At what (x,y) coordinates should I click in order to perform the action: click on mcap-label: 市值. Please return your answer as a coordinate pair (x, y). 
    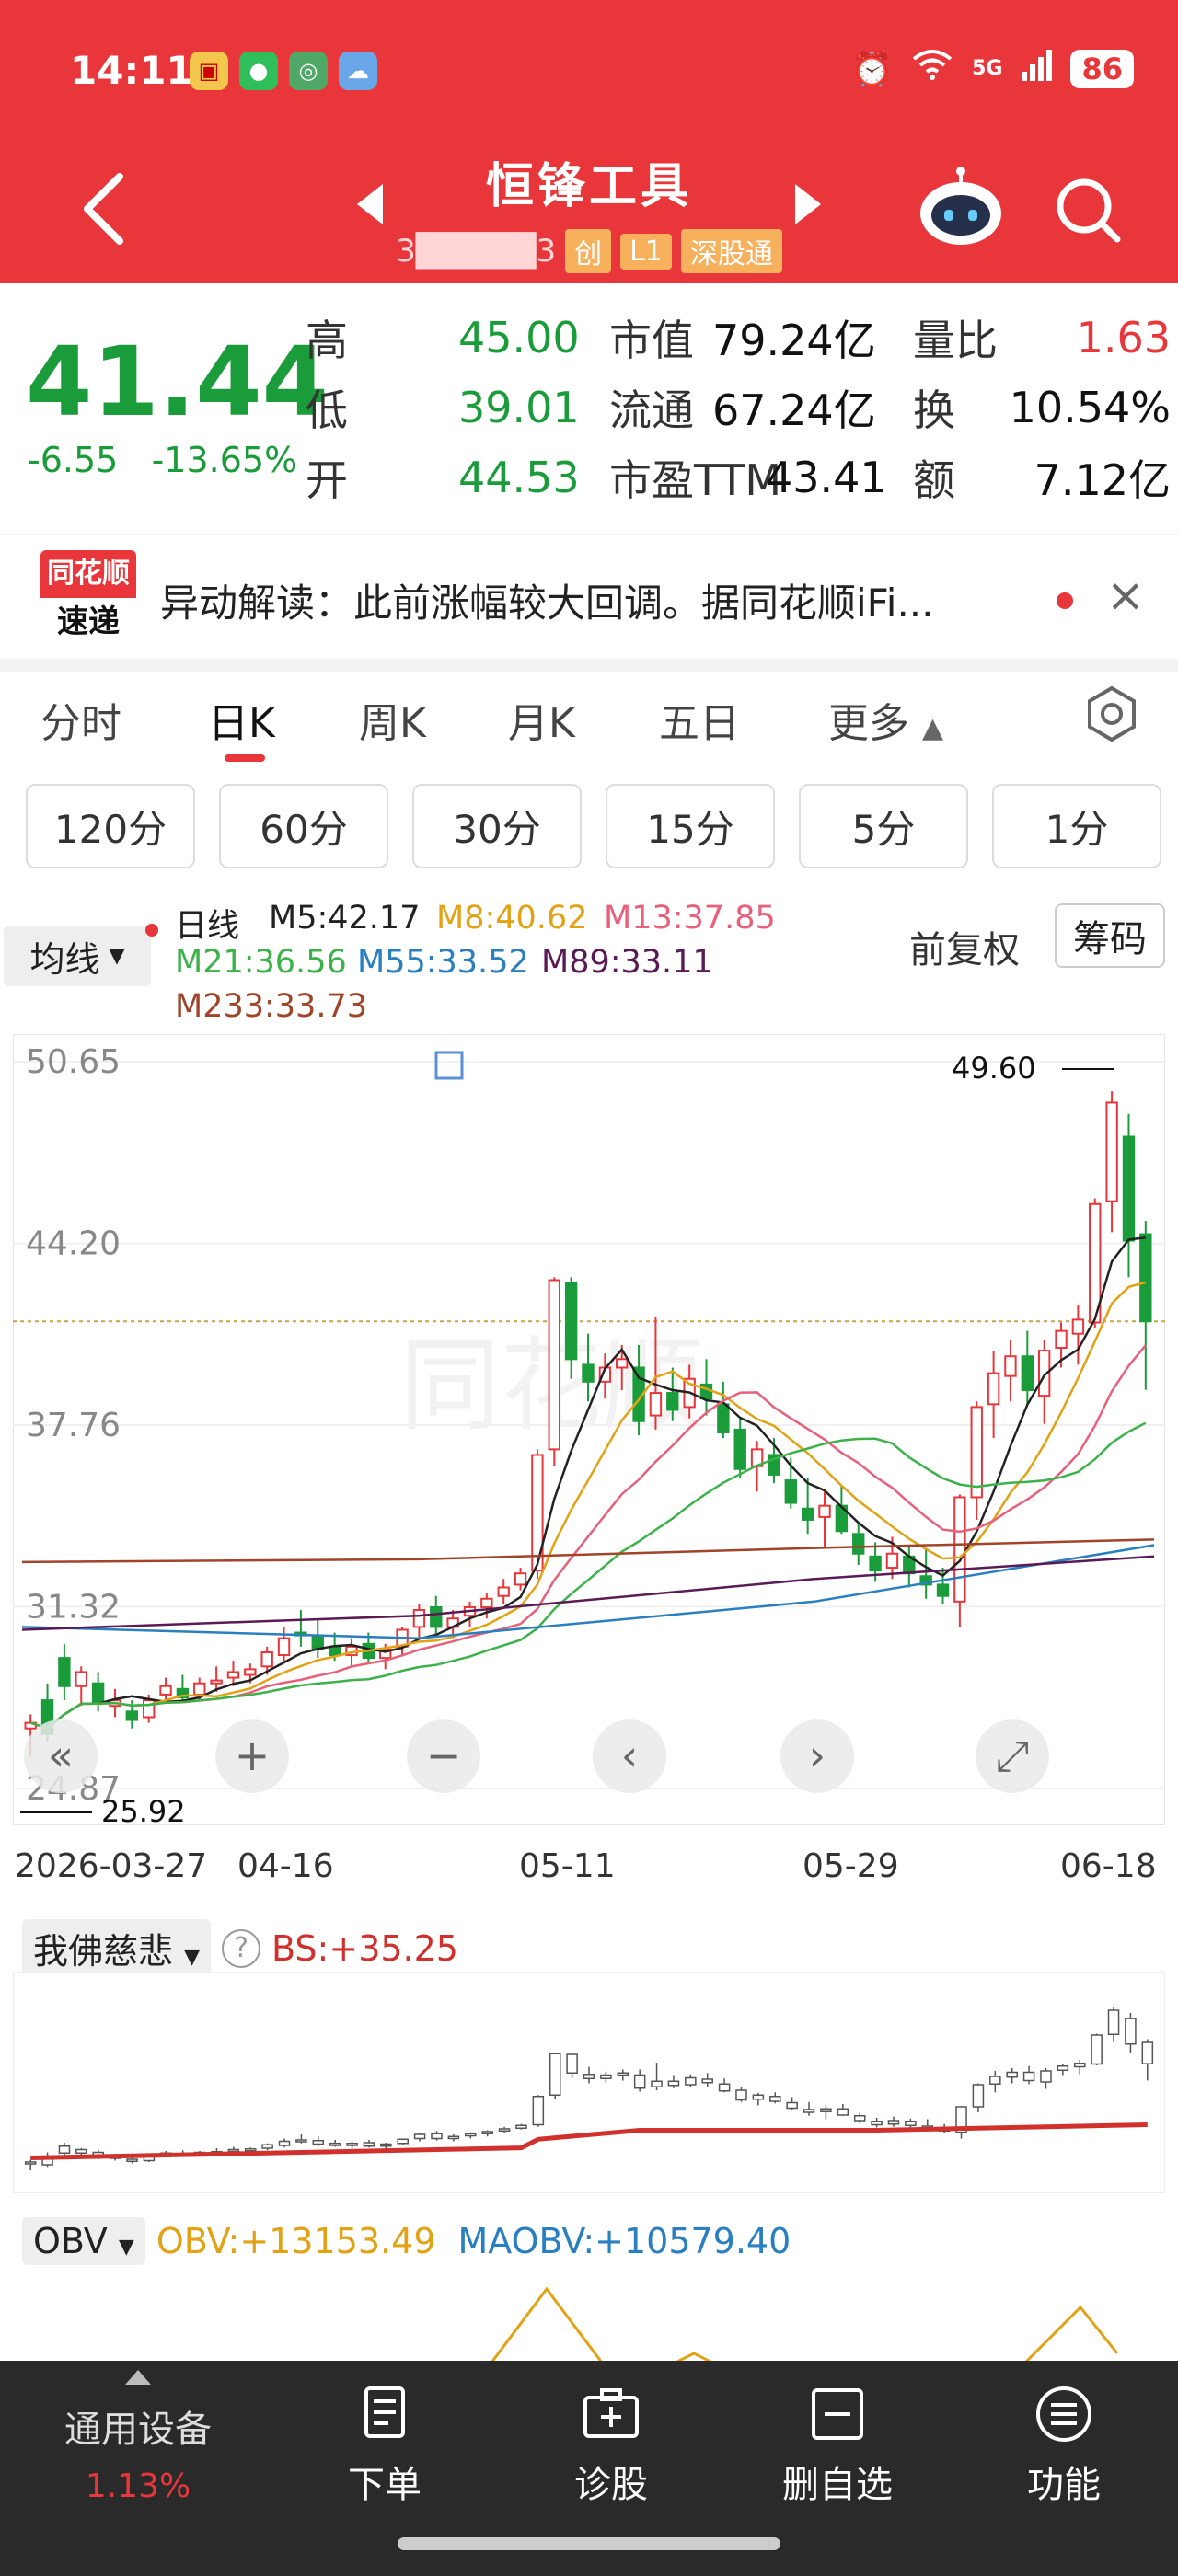
    Looking at the image, I should click on (651, 340).